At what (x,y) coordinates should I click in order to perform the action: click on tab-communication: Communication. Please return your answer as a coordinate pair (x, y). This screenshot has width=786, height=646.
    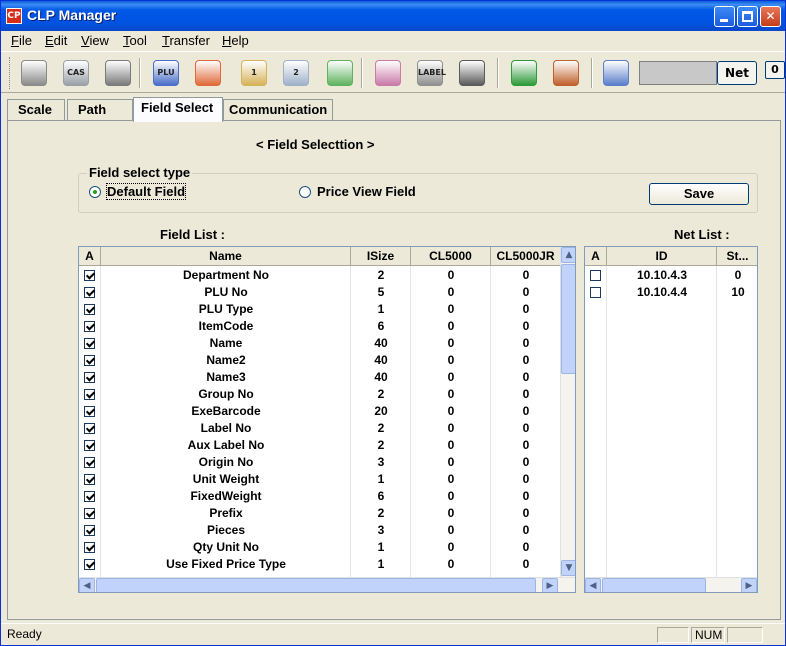
    Looking at the image, I should click on (278, 110).